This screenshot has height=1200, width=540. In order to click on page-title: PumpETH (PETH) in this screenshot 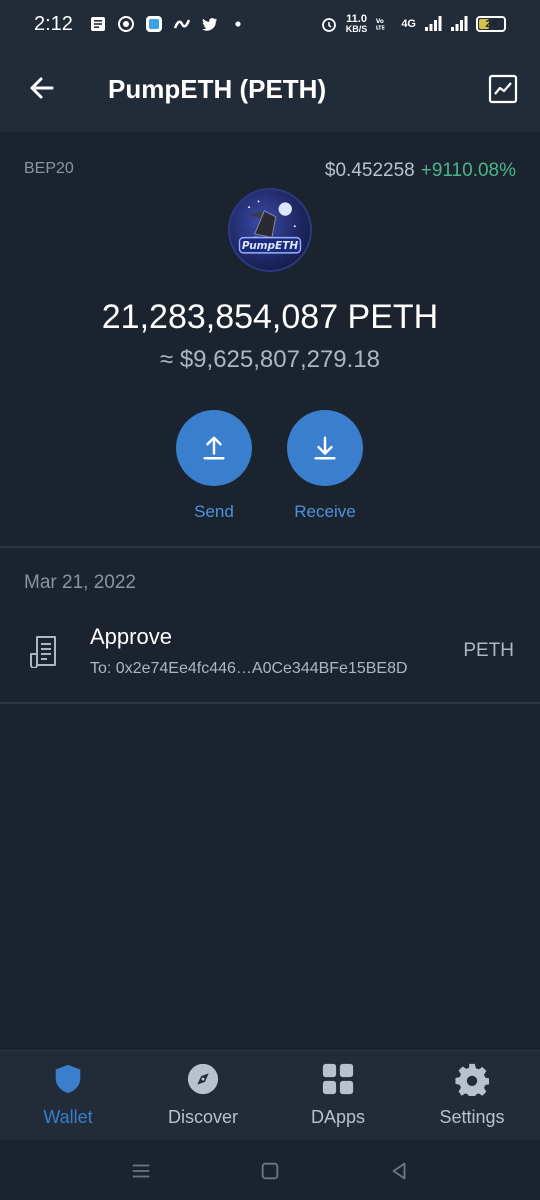, I will do `click(217, 89)`.